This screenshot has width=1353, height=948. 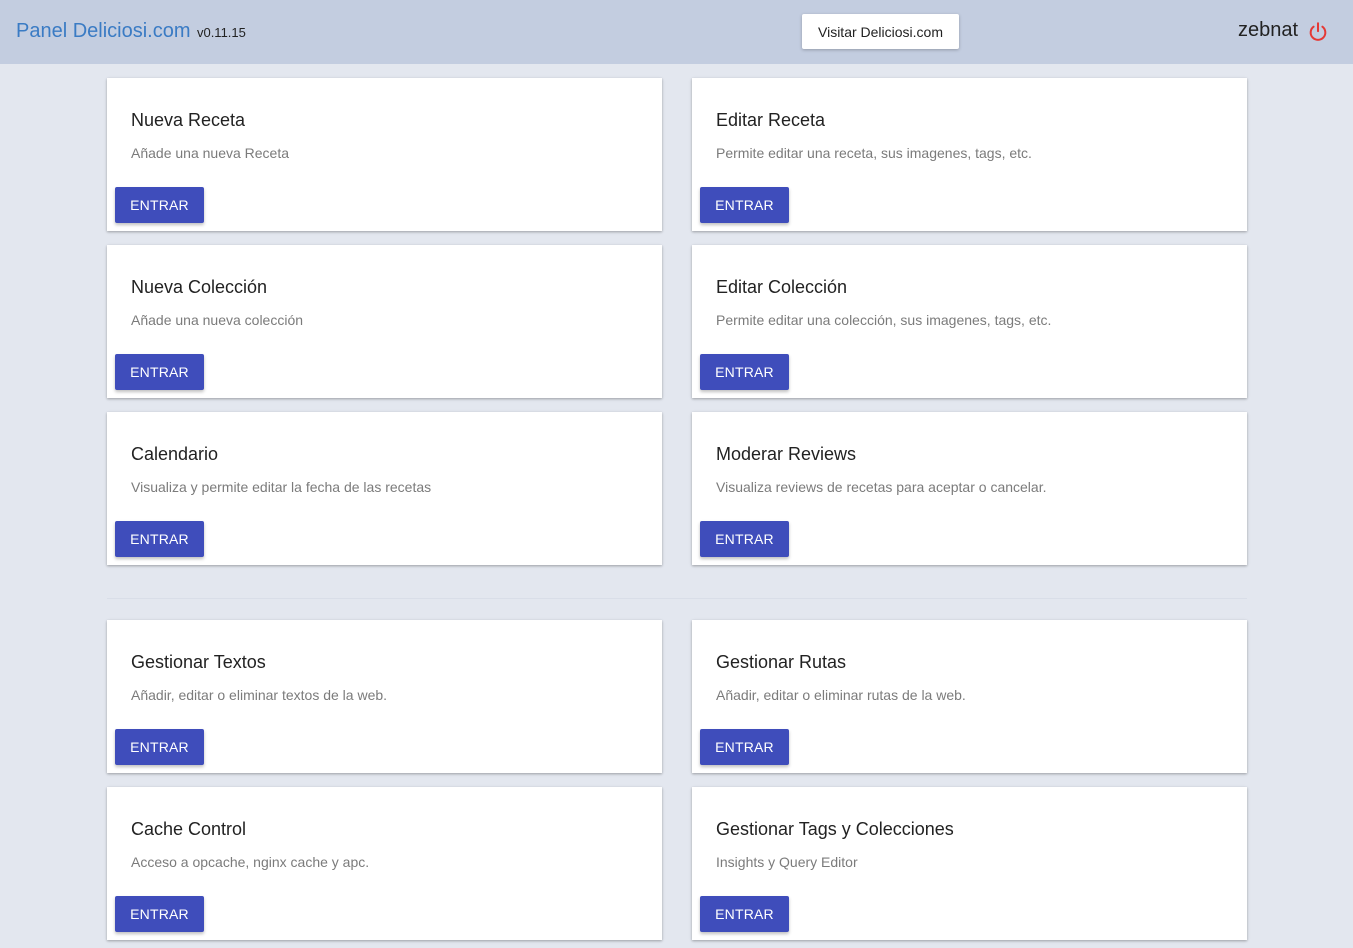 What do you see at coordinates (787, 862) in the screenshot?
I see `card-description: Insights y Query Editor` at bounding box center [787, 862].